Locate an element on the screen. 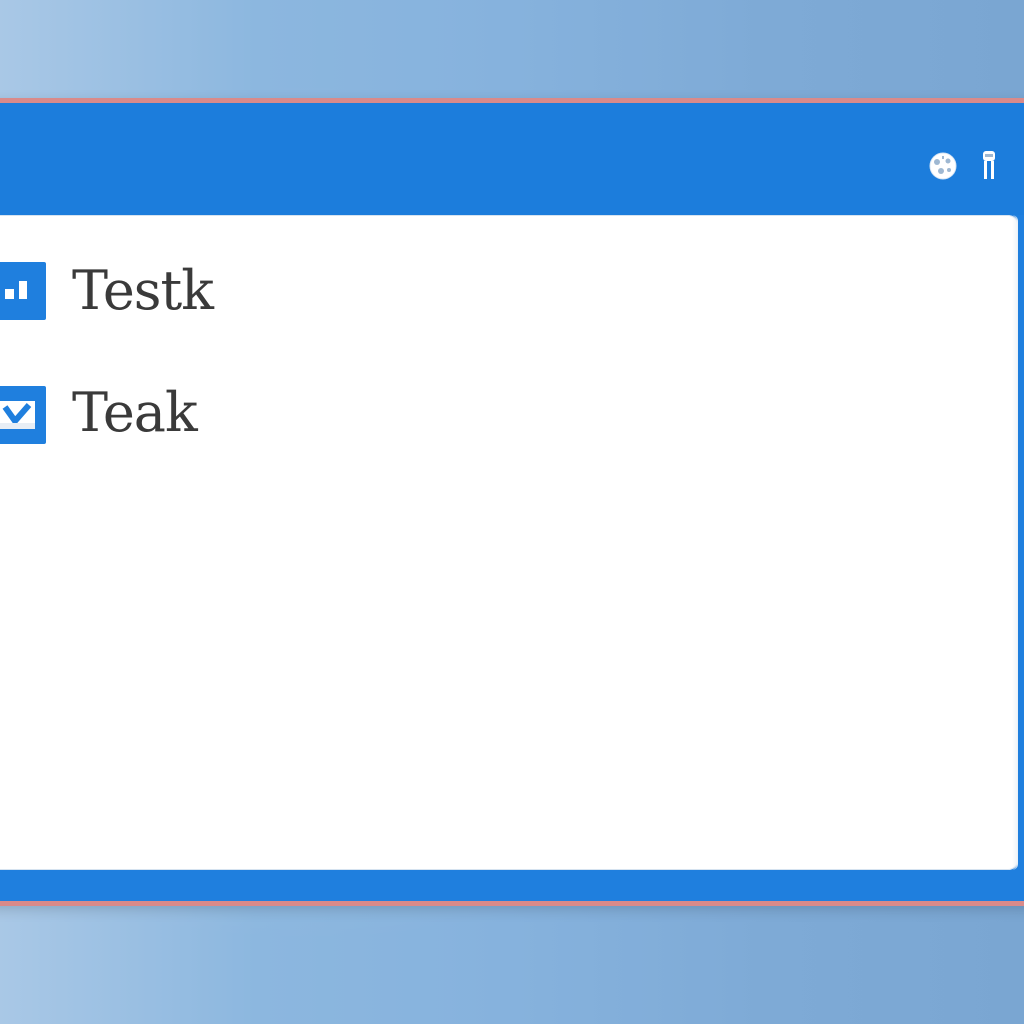 Image resolution: width=1024 pixels, height=1024 pixels. checkmark-icon is located at coordinates (17, 415).